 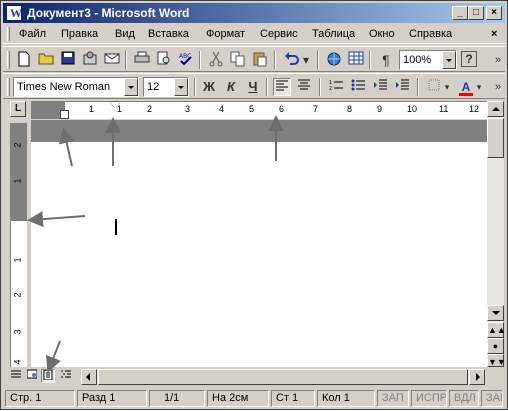 What do you see at coordinates (253, 87) in the screenshot?
I see `underline-button: Ч` at bounding box center [253, 87].